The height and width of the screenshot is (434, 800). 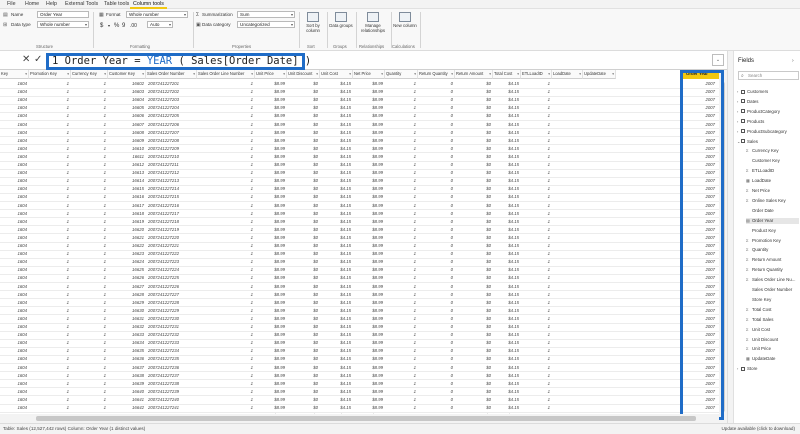 What do you see at coordinates (772, 151) in the screenshot?
I see `field-item: Σ Currency Key` at bounding box center [772, 151].